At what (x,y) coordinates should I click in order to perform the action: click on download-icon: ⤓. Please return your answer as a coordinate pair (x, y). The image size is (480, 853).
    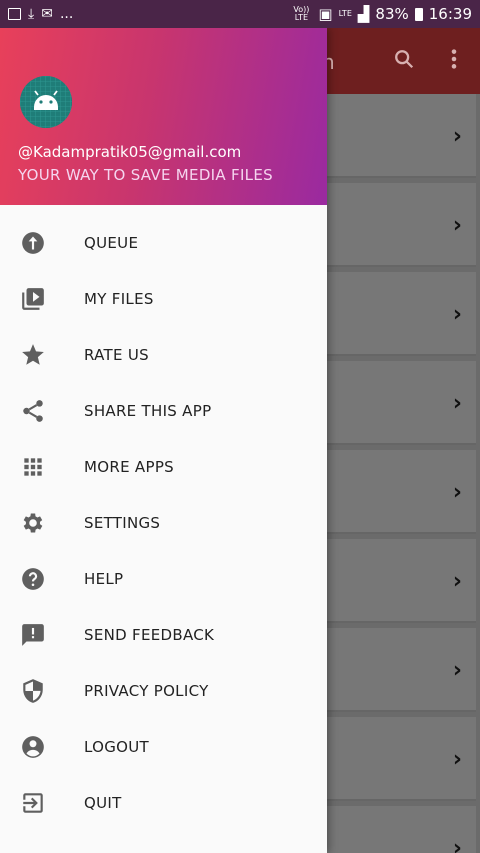
    Looking at the image, I should click on (31, 14).